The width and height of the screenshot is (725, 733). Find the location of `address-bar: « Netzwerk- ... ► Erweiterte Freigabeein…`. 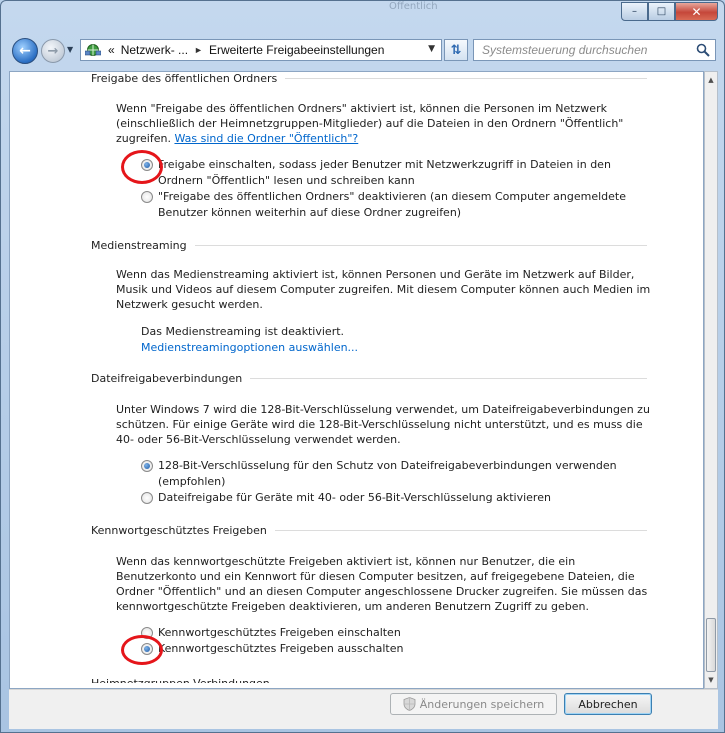

address-bar: « Netzwerk- ... ► Erweiterte Freigabeein… is located at coordinates (261, 50).